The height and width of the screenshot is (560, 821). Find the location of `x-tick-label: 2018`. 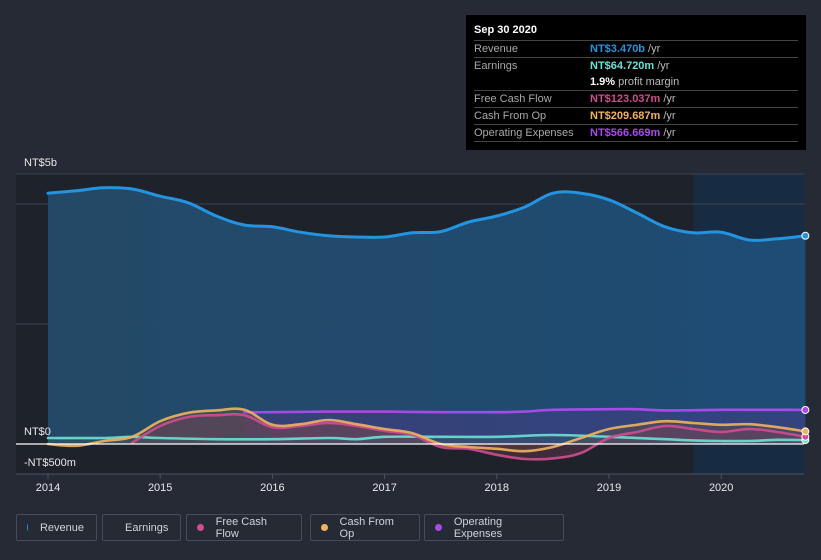

x-tick-label: 2018 is located at coordinates (497, 488).